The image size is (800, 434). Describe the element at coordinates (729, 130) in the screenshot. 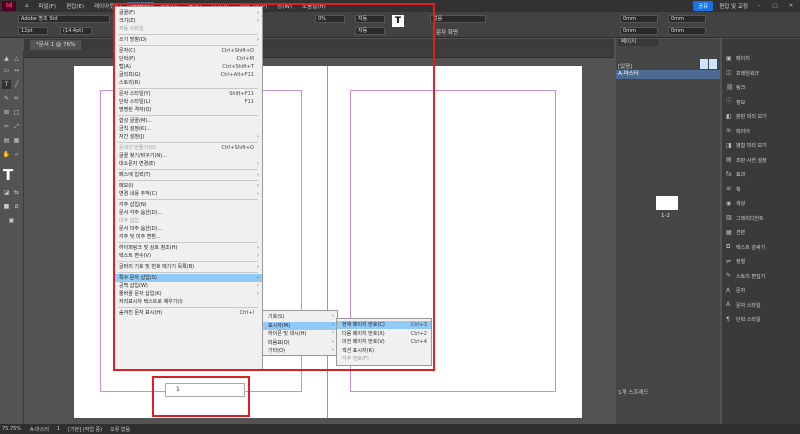

I see `panel-icon: ≋` at that location.